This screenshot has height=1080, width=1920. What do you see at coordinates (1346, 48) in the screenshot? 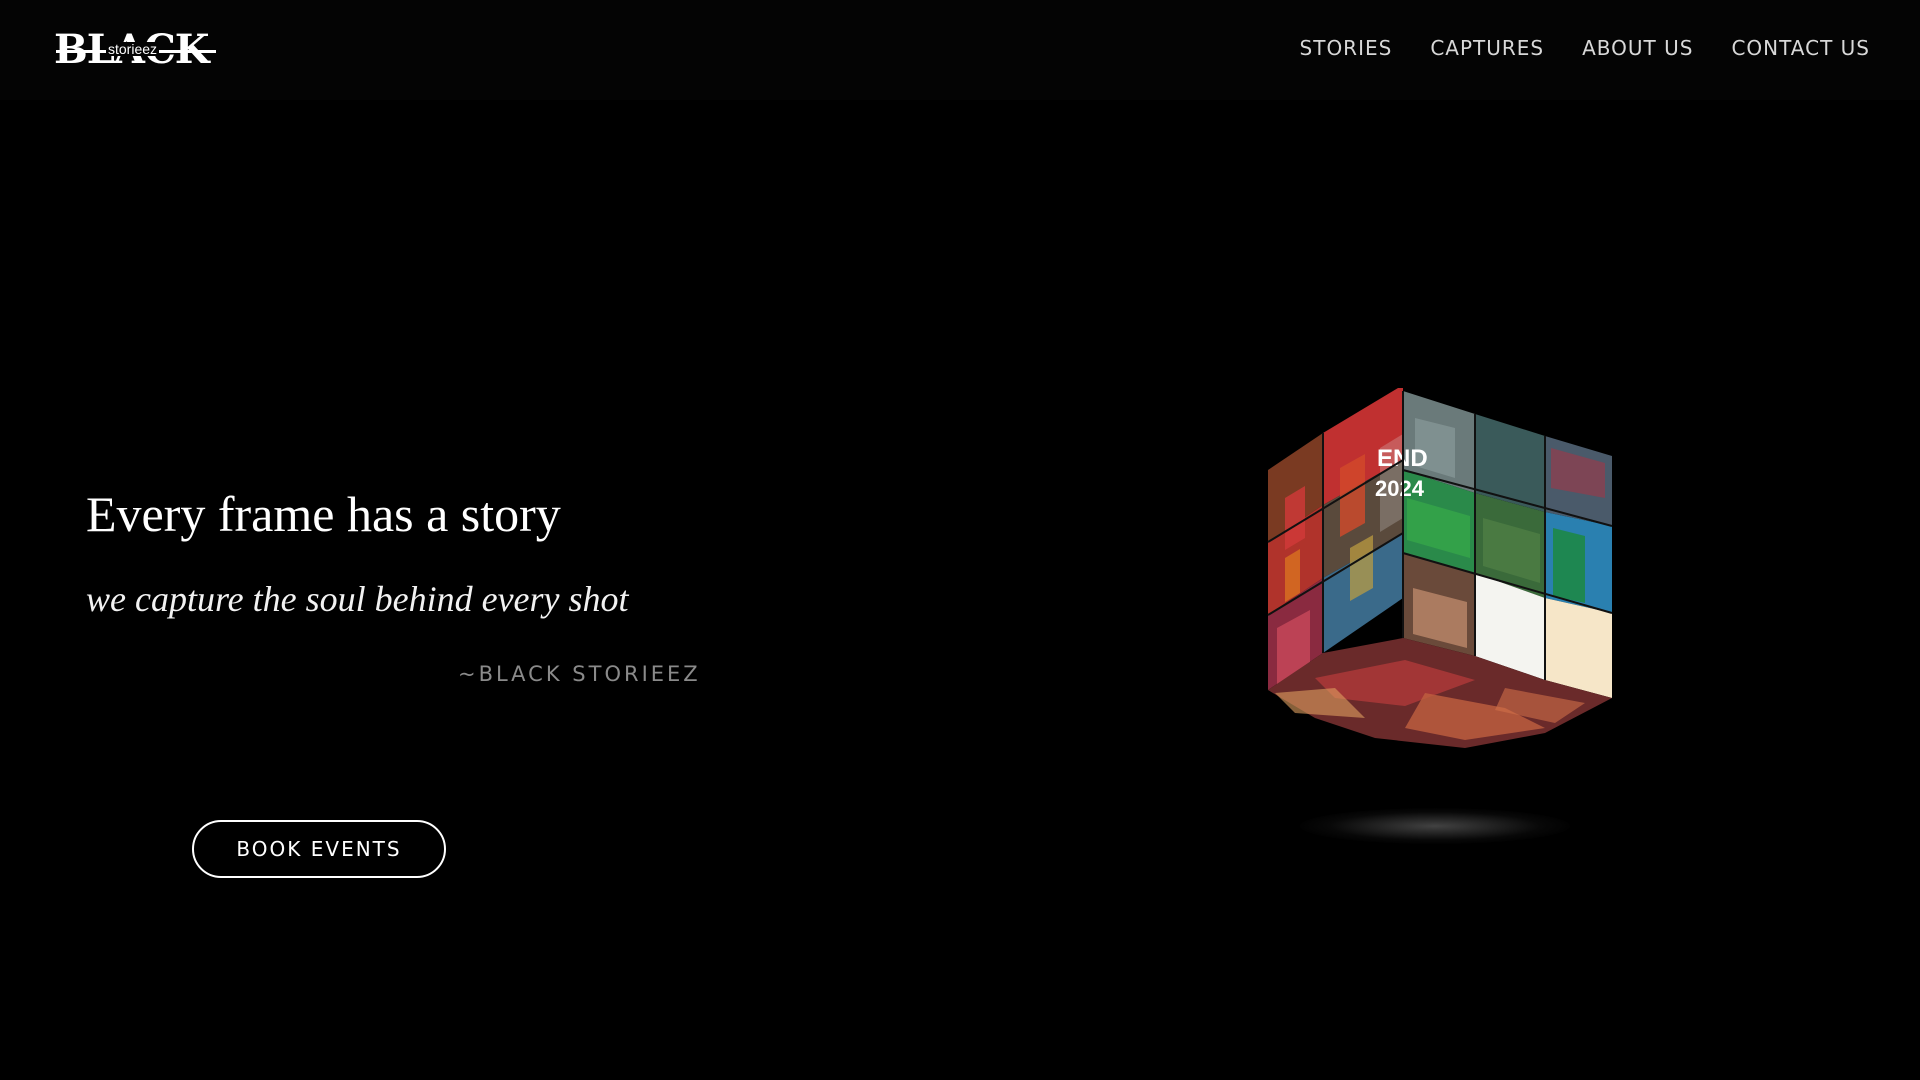
I see `nav-link-stories: STORIES` at bounding box center [1346, 48].